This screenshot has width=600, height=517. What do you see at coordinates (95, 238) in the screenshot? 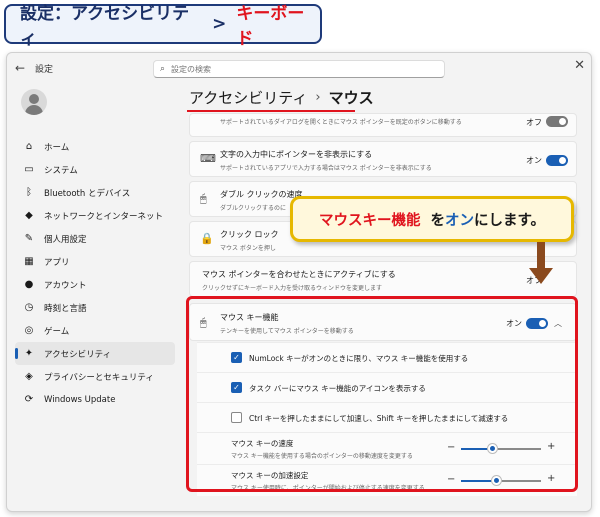
I see `sidebar-item-personalization: ✎ 個人用設定` at bounding box center [95, 238].